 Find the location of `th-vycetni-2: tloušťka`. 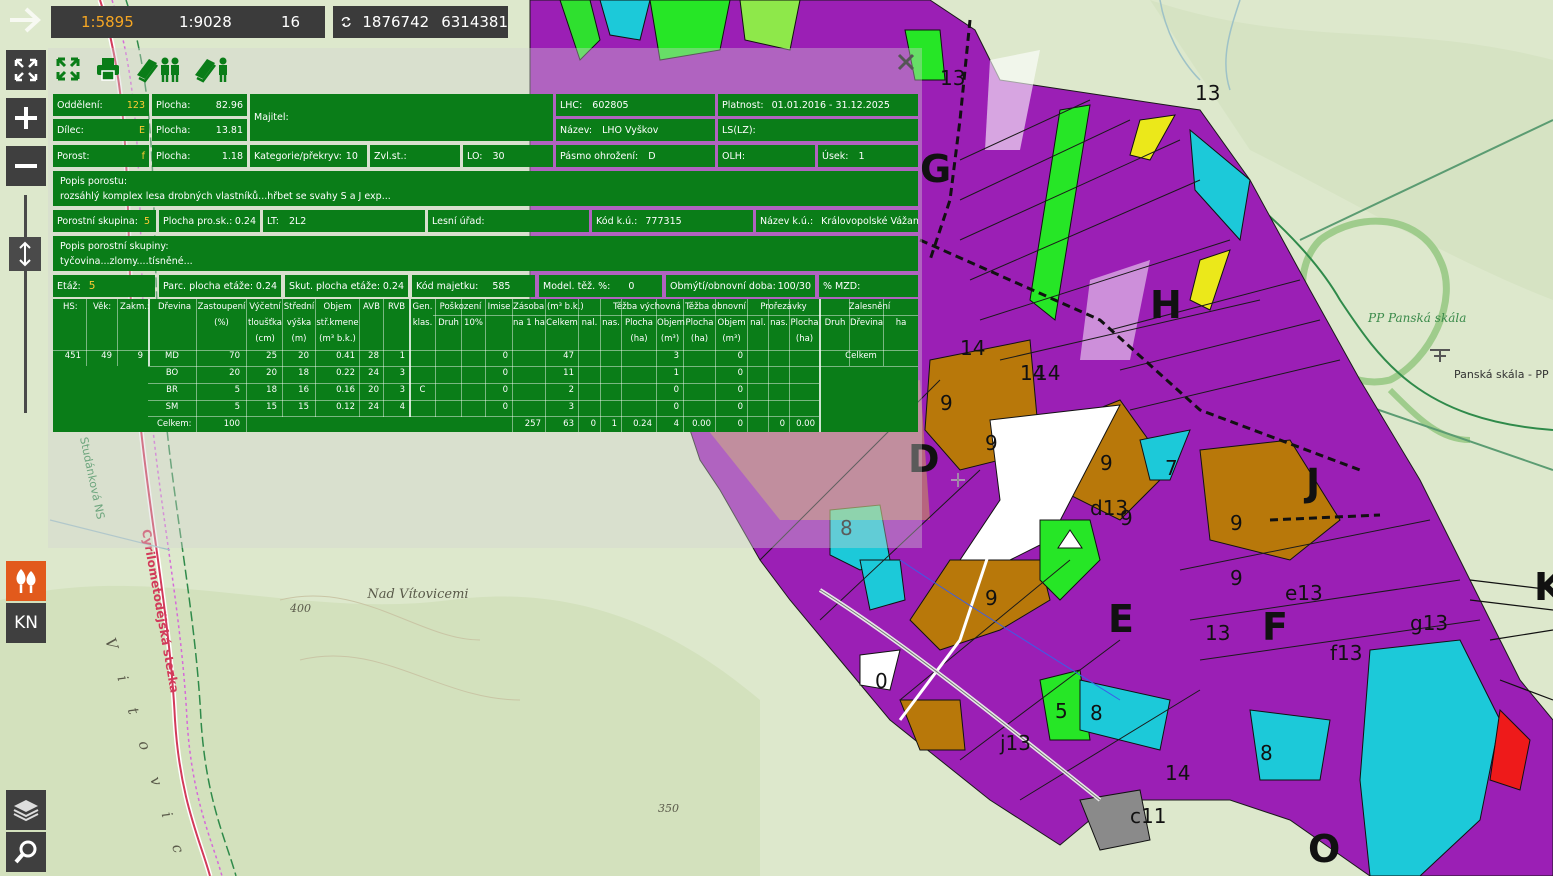

th-vycetni-2: tloušťka is located at coordinates (265, 323).